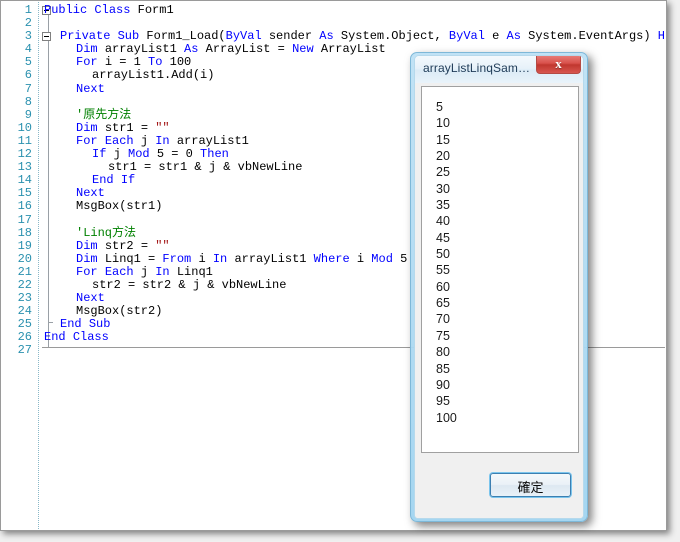 This screenshot has width=680, height=542. Describe the element at coordinates (443, 237) in the screenshot. I see `output-value: 45` at that location.